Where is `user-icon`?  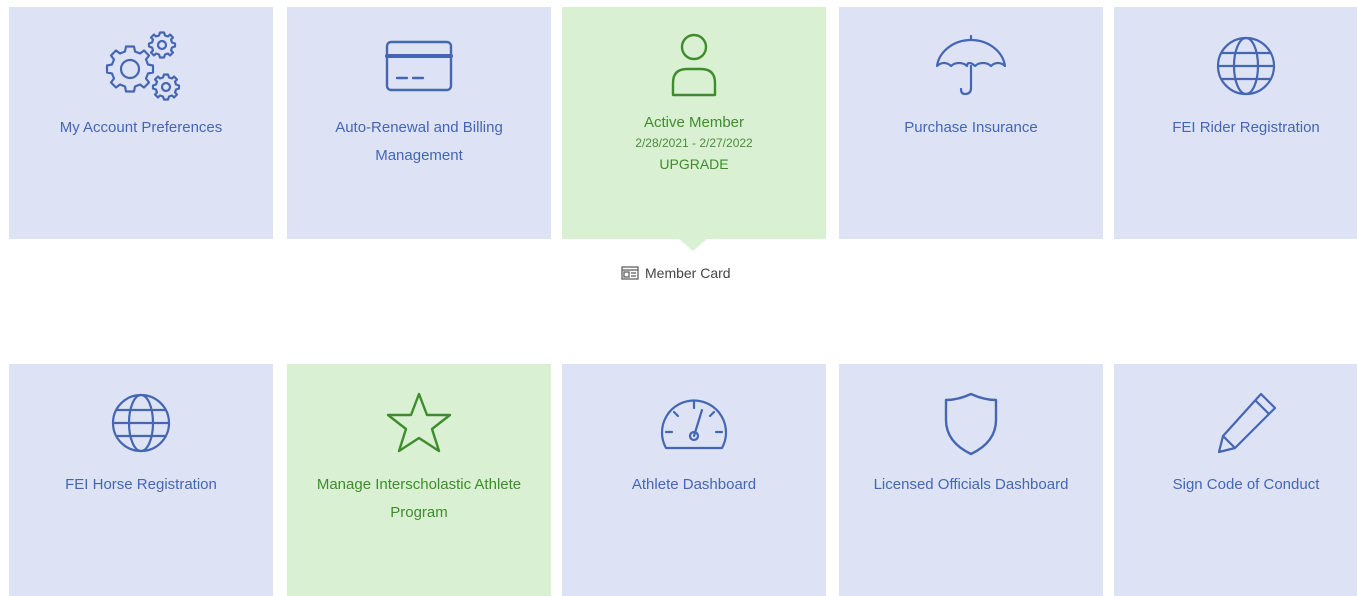
user-icon is located at coordinates (694, 66).